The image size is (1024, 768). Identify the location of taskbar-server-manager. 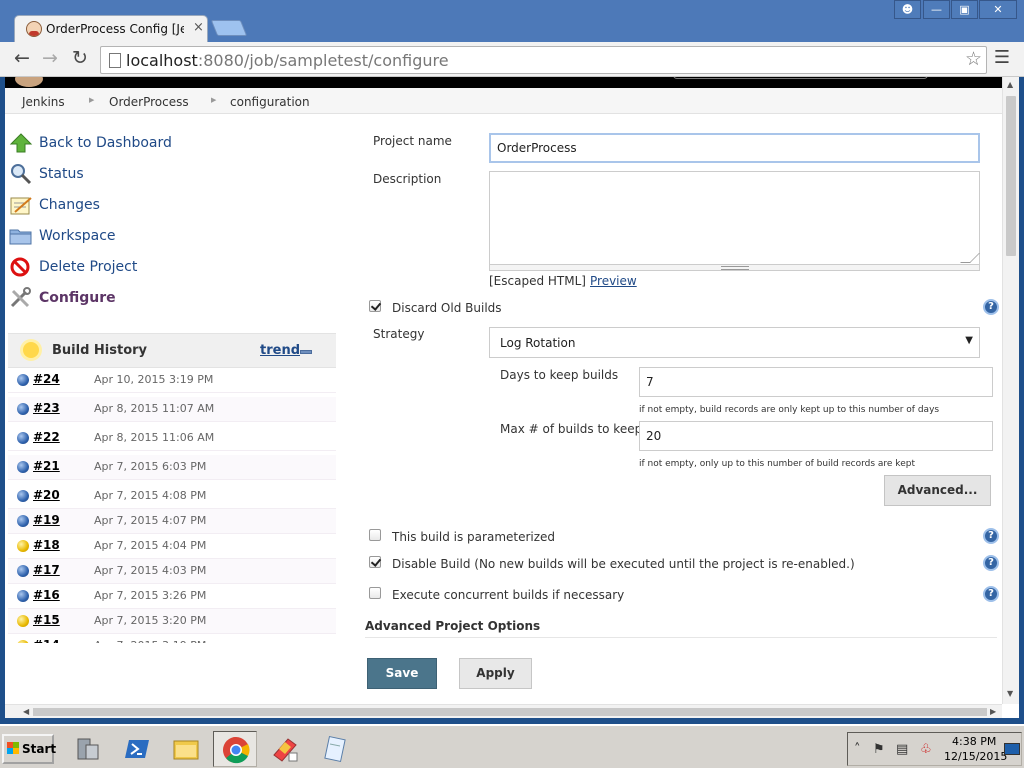
(88, 749).